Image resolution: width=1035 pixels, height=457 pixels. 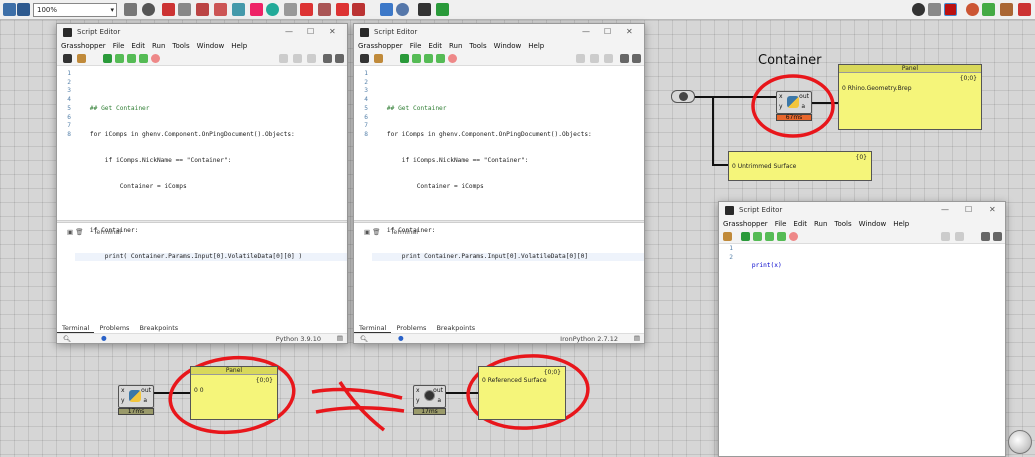 I want to click on panel-output-2: {0;0} 0 Referenced Surface, so click(x=522, y=393).